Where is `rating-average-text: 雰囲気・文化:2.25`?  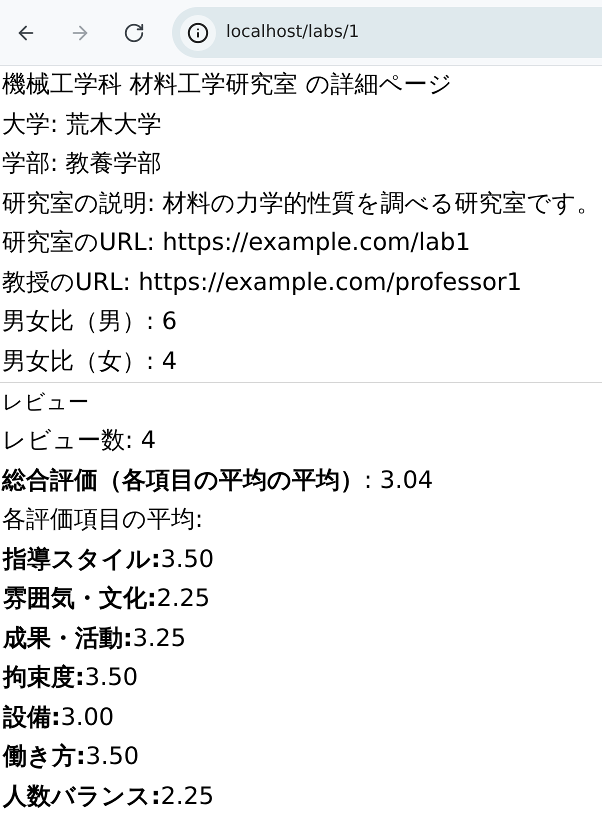
rating-average-text: 雰囲気・文化:2.25 is located at coordinates (107, 598).